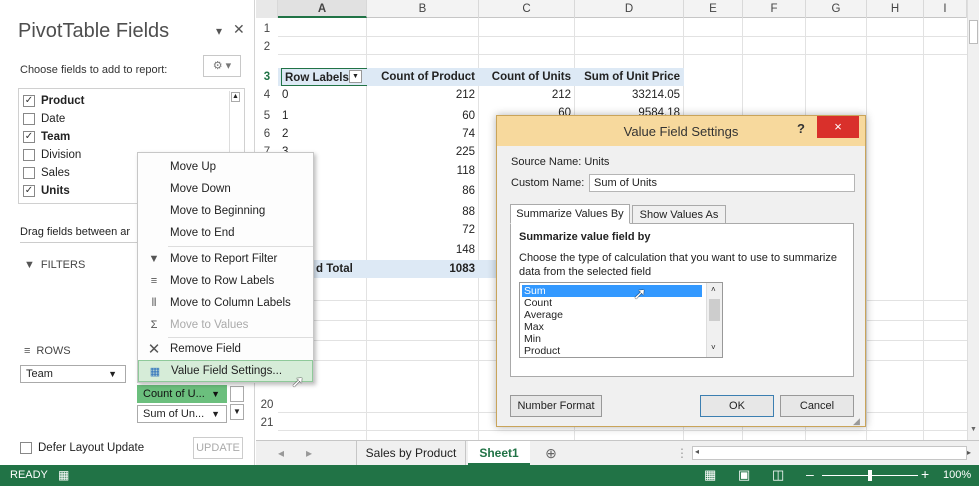 The image size is (979, 486). Describe the element at coordinates (225, 189) in the screenshot. I see `menu-move-down: Move Down` at that location.